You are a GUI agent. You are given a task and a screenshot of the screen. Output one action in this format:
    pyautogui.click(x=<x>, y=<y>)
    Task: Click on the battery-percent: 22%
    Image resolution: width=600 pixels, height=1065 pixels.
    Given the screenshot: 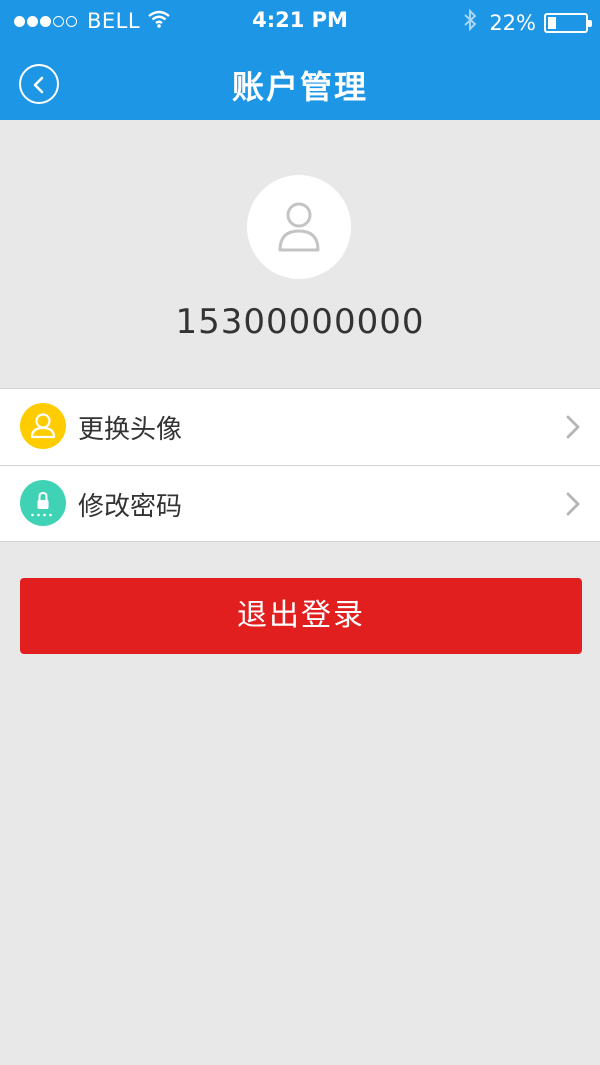 What is the action you would take?
    pyautogui.click(x=512, y=22)
    